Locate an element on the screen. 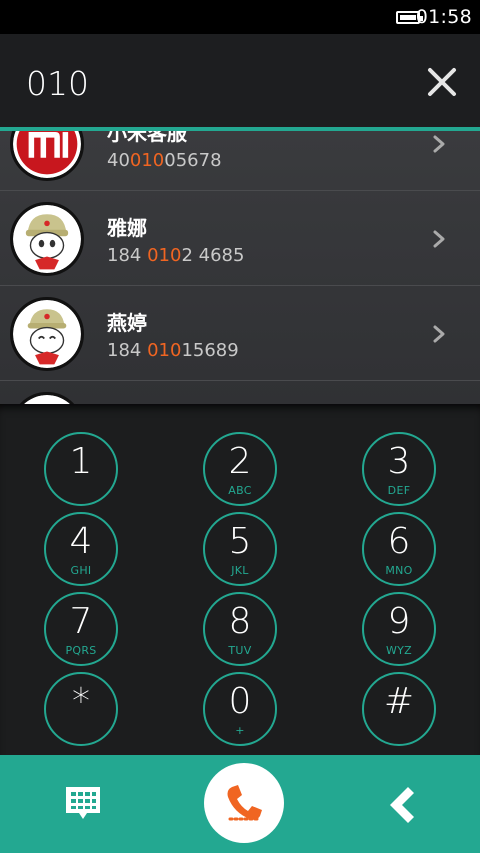 This screenshot has height=853, width=480. mi-logo-icon is located at coordinates (47, 154).